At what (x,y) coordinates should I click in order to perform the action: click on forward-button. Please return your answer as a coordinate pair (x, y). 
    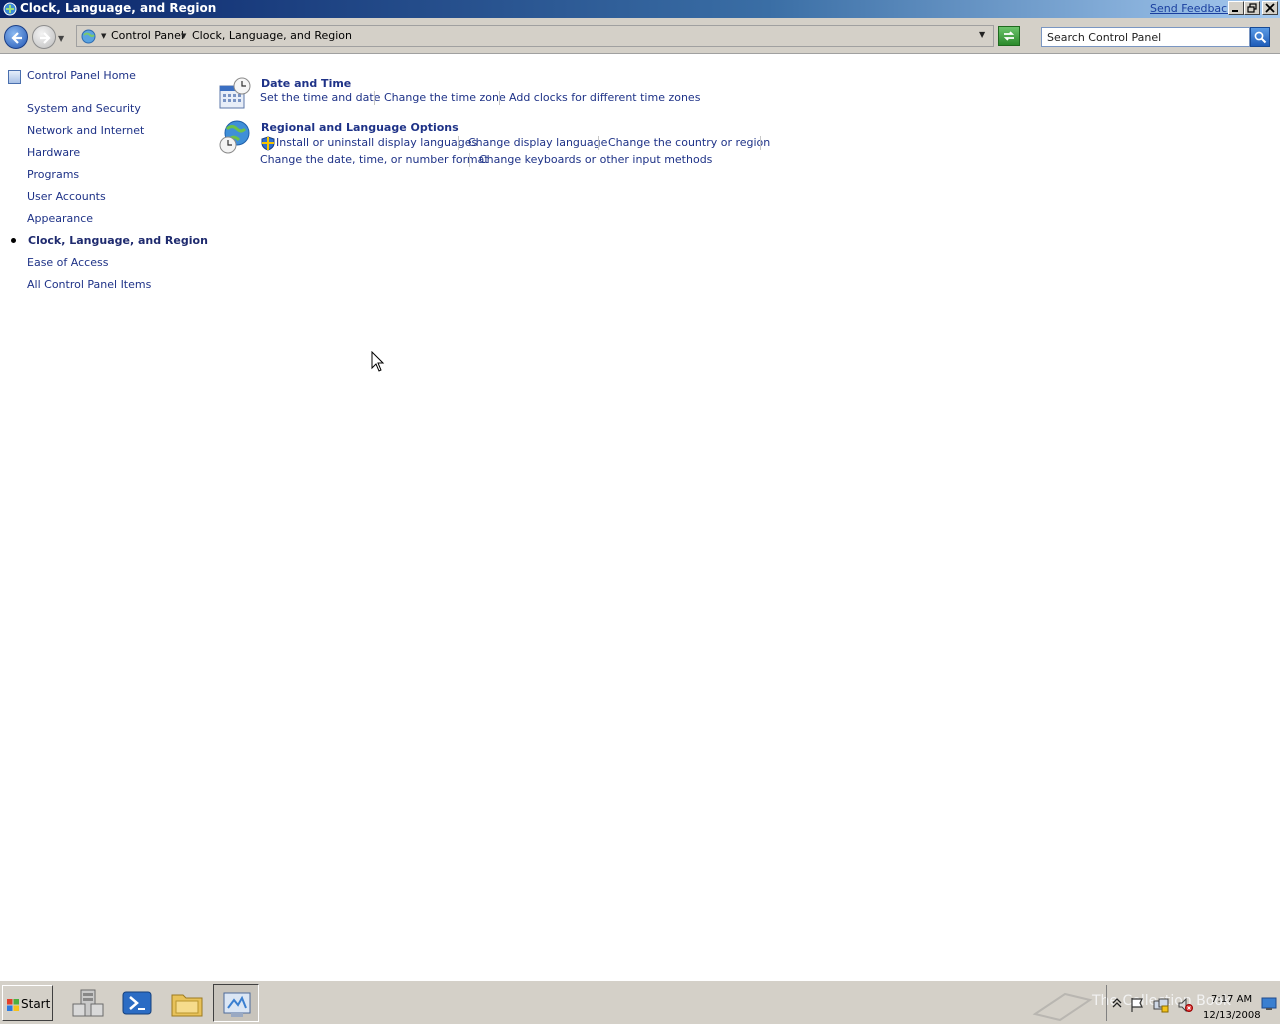
    Looking at the image, I should click on (44, 37).